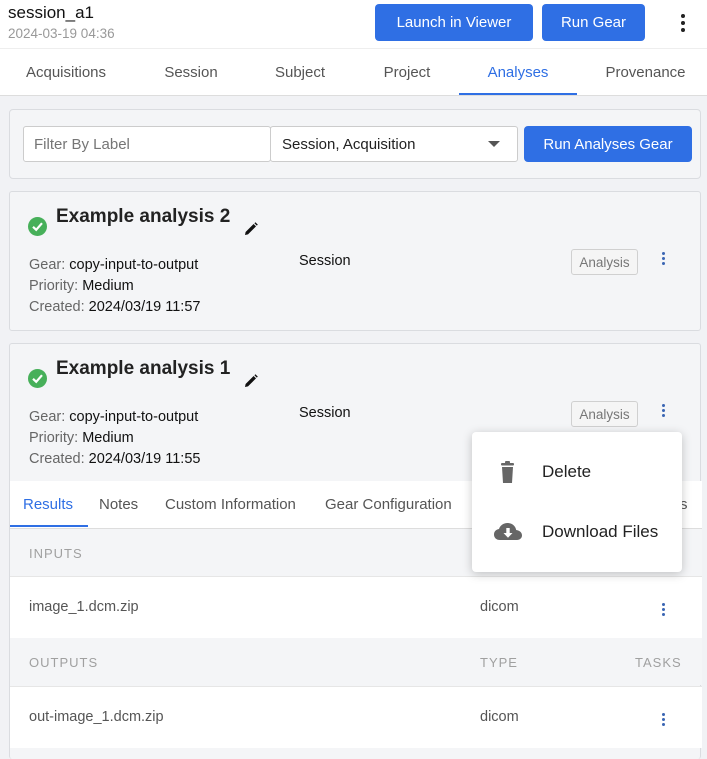  What do you see at coordinates (118, 504) in the screenshot?
I see `tab-notes: Notes` at bounding box center [118, 504].